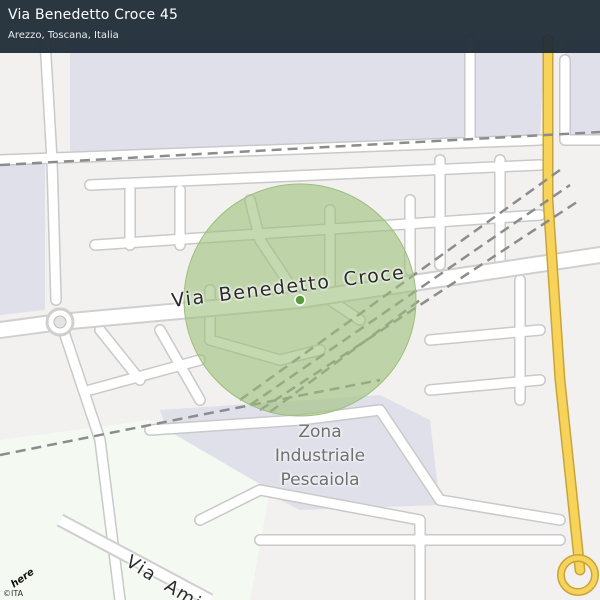  Describe the element at coordinates (93, 15) in the screenshot. I see `address-title: Via Benedetto Croce 45` at that location.